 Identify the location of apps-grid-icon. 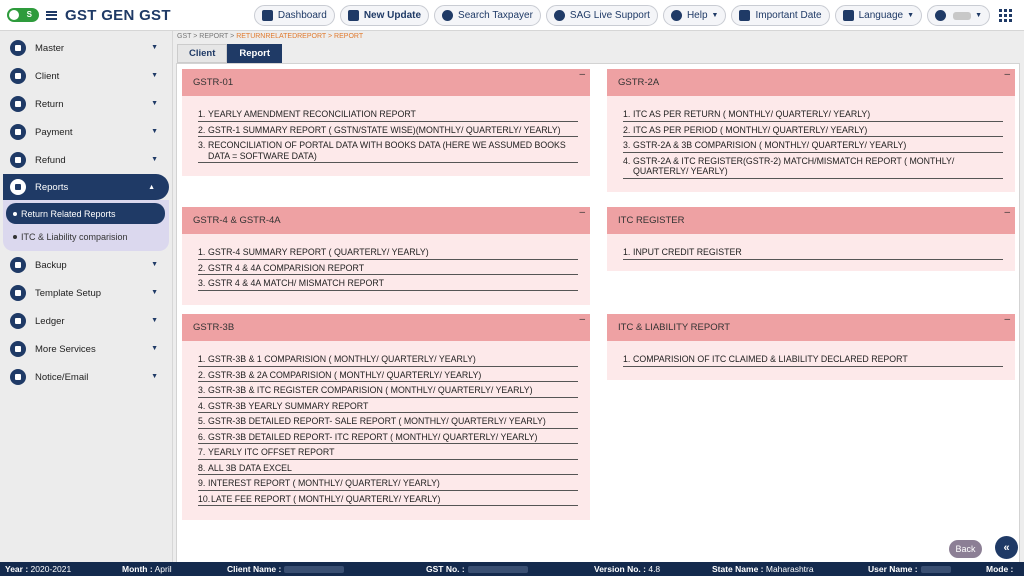
(1005, 15).